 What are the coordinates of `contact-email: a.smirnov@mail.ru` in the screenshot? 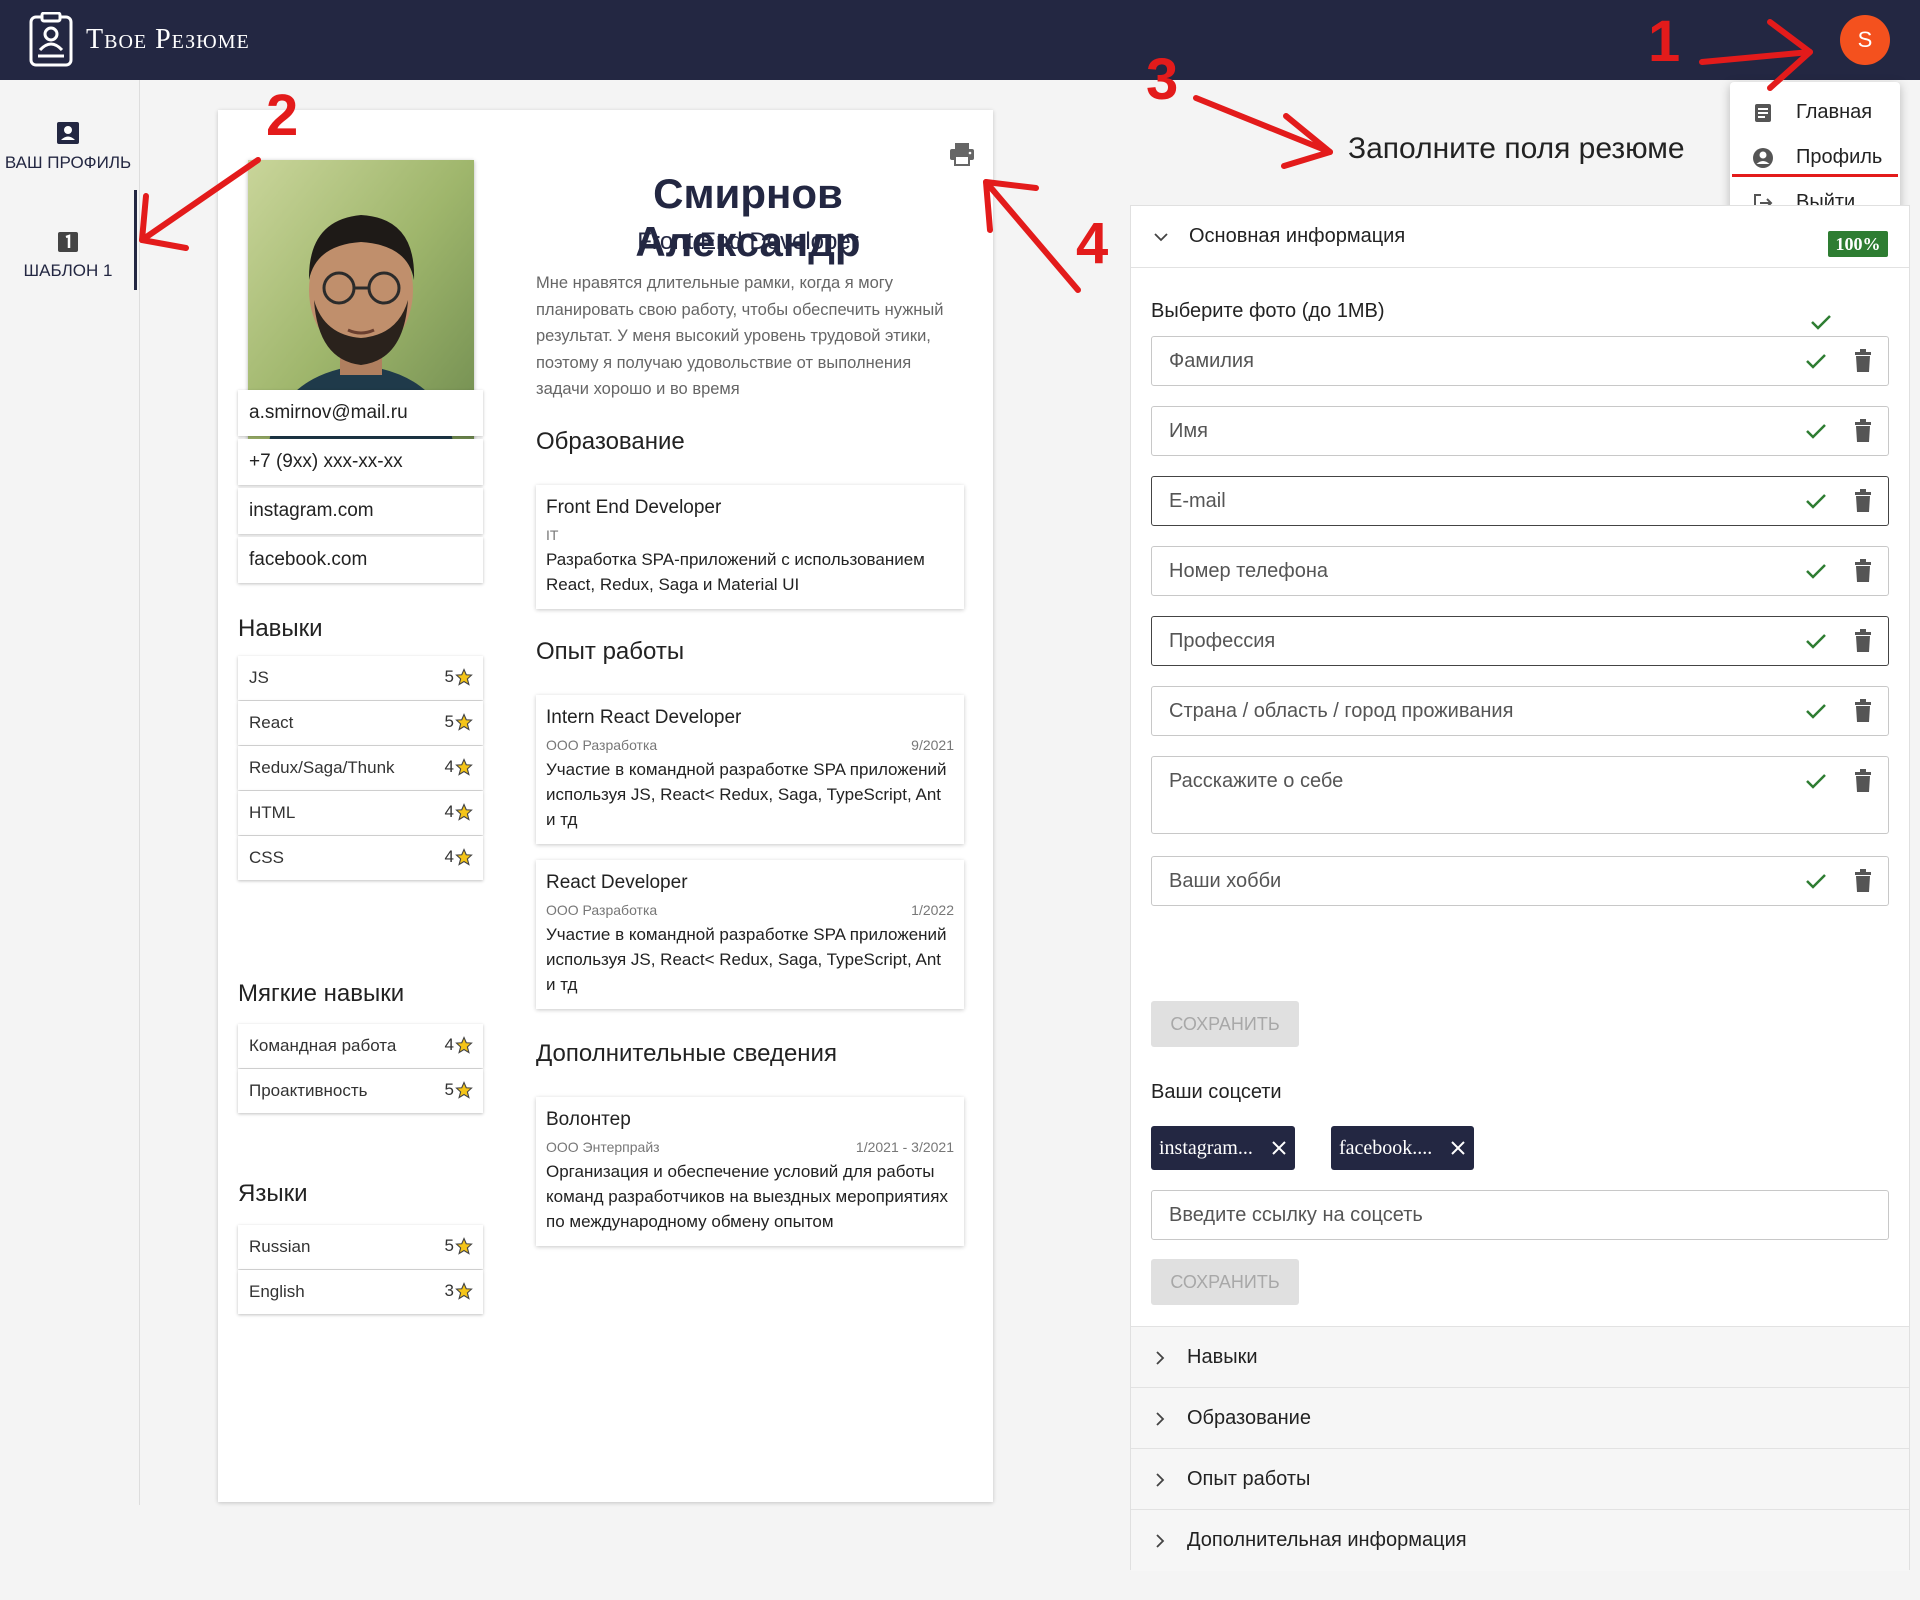 It's located at (360, 413).